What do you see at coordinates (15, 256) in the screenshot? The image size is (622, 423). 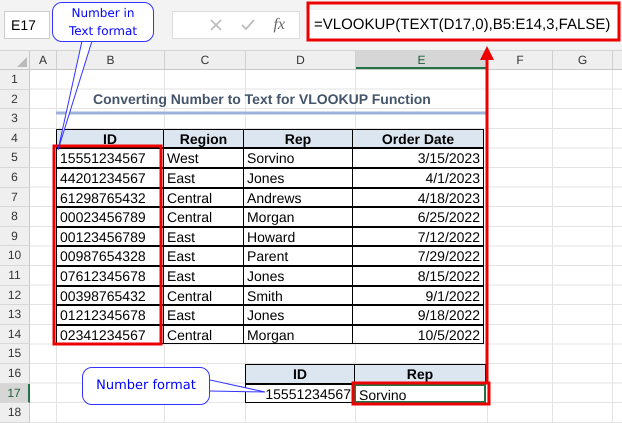 I see `row-header: 10` at bounding box center [15, 256].